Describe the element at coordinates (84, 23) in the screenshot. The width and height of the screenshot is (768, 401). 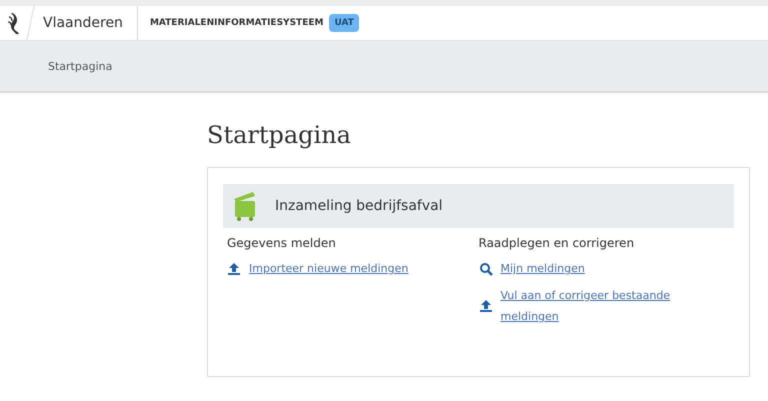
I see `brand-name: Vlaanderen` at that location.